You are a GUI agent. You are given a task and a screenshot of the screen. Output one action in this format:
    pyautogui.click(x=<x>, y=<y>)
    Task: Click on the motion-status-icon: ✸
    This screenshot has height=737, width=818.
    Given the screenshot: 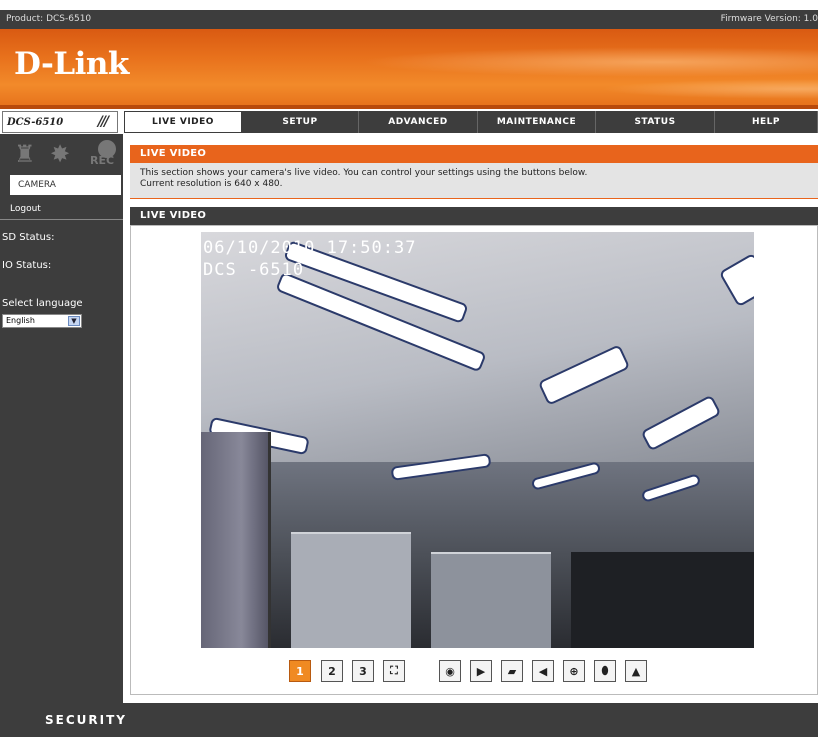 What is the action you would take?
    pyautogui.click(x=60, y=154)
    